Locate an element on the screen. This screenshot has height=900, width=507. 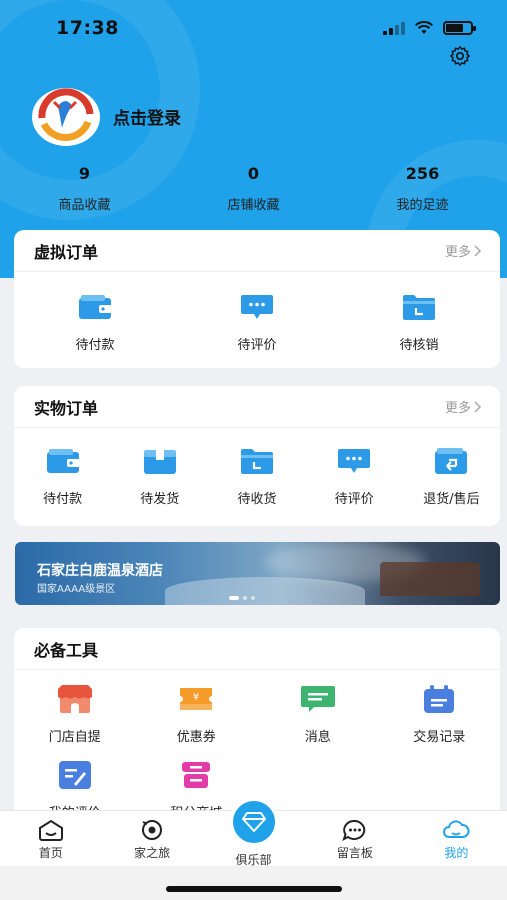
tool-coupons: ¥ 优惠券 is located at coordinates (197, 722).